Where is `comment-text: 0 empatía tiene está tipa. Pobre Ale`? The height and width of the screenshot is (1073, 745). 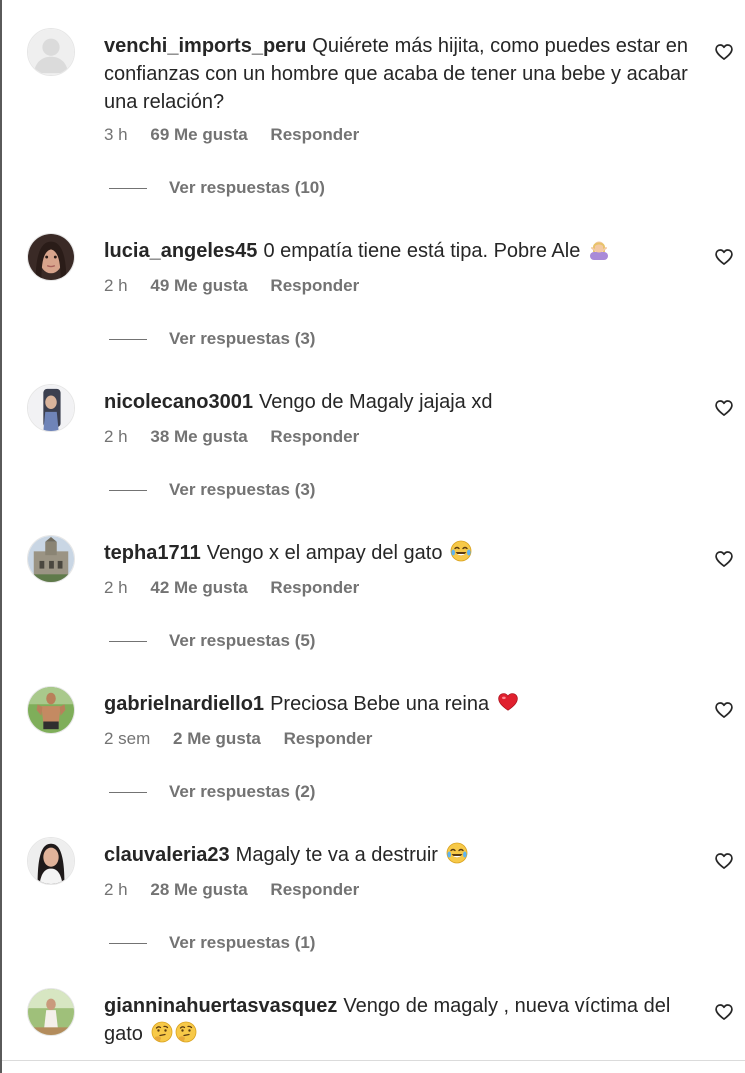
comment-text: 0 empatía tiene está tipa. Pobre Ale is located at coordinates (422, 251).